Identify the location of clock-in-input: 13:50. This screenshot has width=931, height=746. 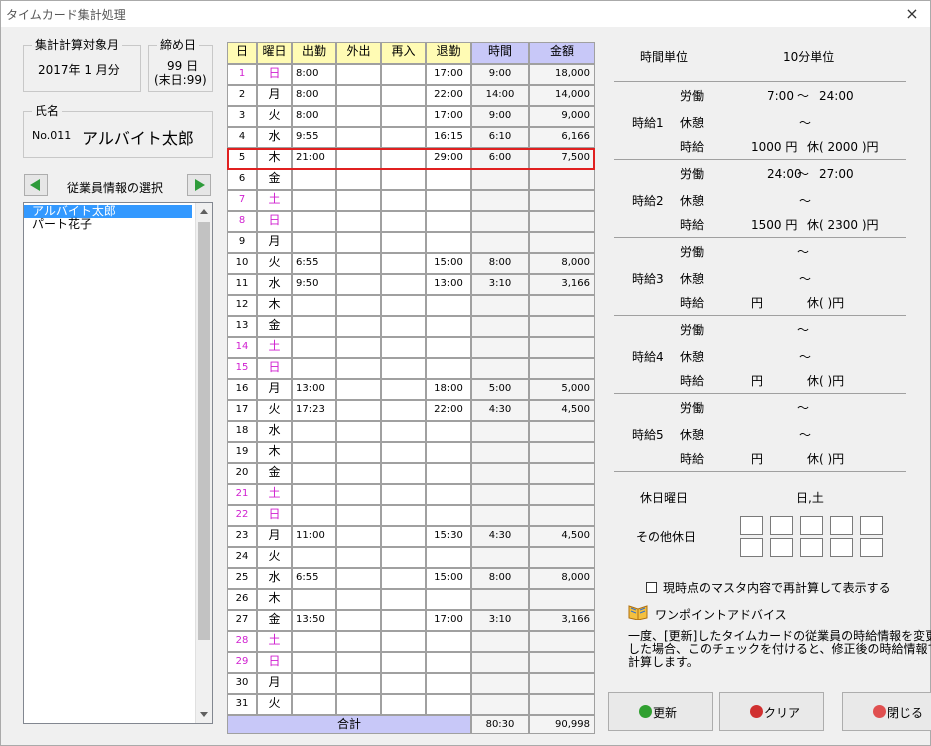
(314, 620).